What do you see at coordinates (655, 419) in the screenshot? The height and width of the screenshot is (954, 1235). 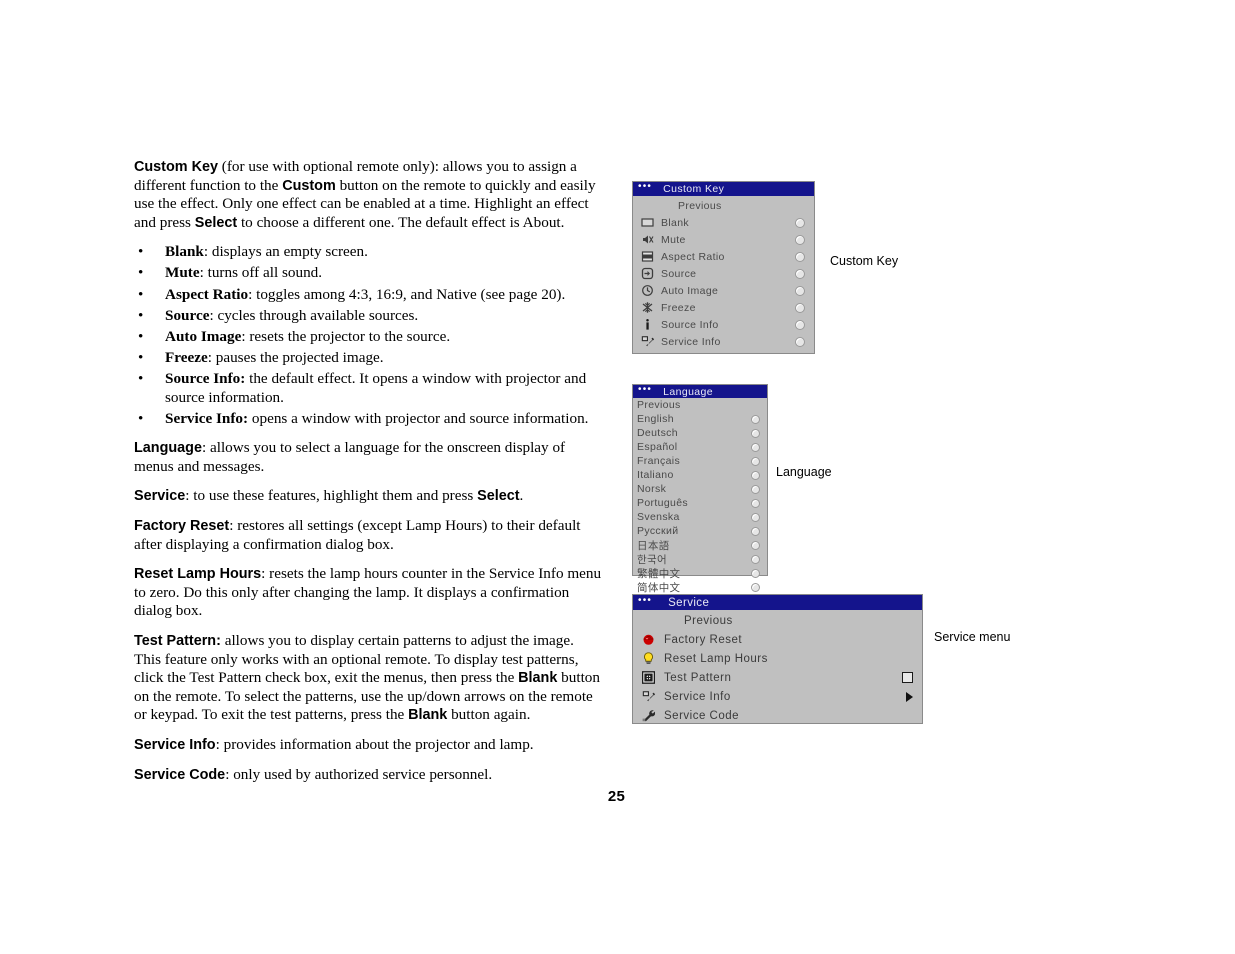 I see `osd-menu-item-label: English` at bounding box center [655, 419].